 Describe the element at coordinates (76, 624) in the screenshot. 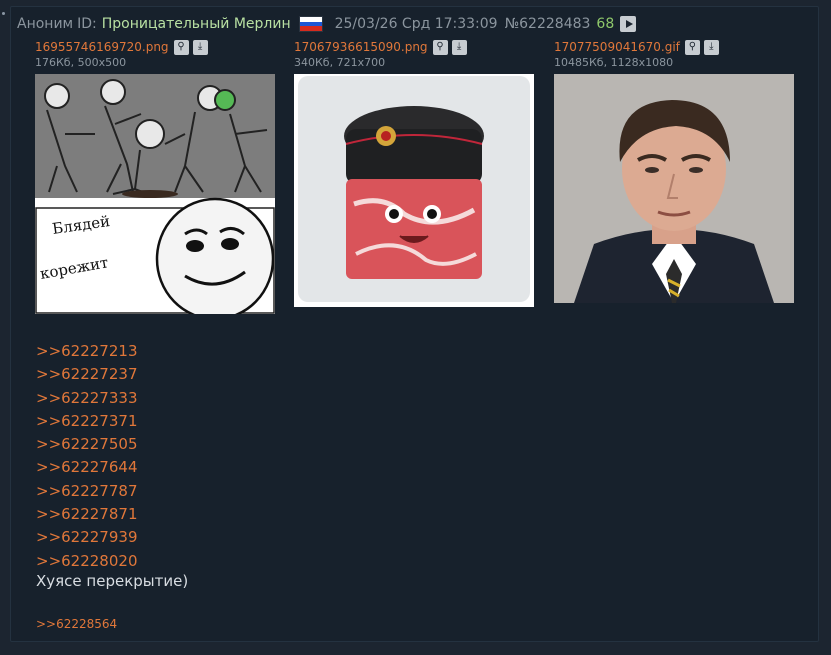

I see `backlink: >>62228564` at that location.